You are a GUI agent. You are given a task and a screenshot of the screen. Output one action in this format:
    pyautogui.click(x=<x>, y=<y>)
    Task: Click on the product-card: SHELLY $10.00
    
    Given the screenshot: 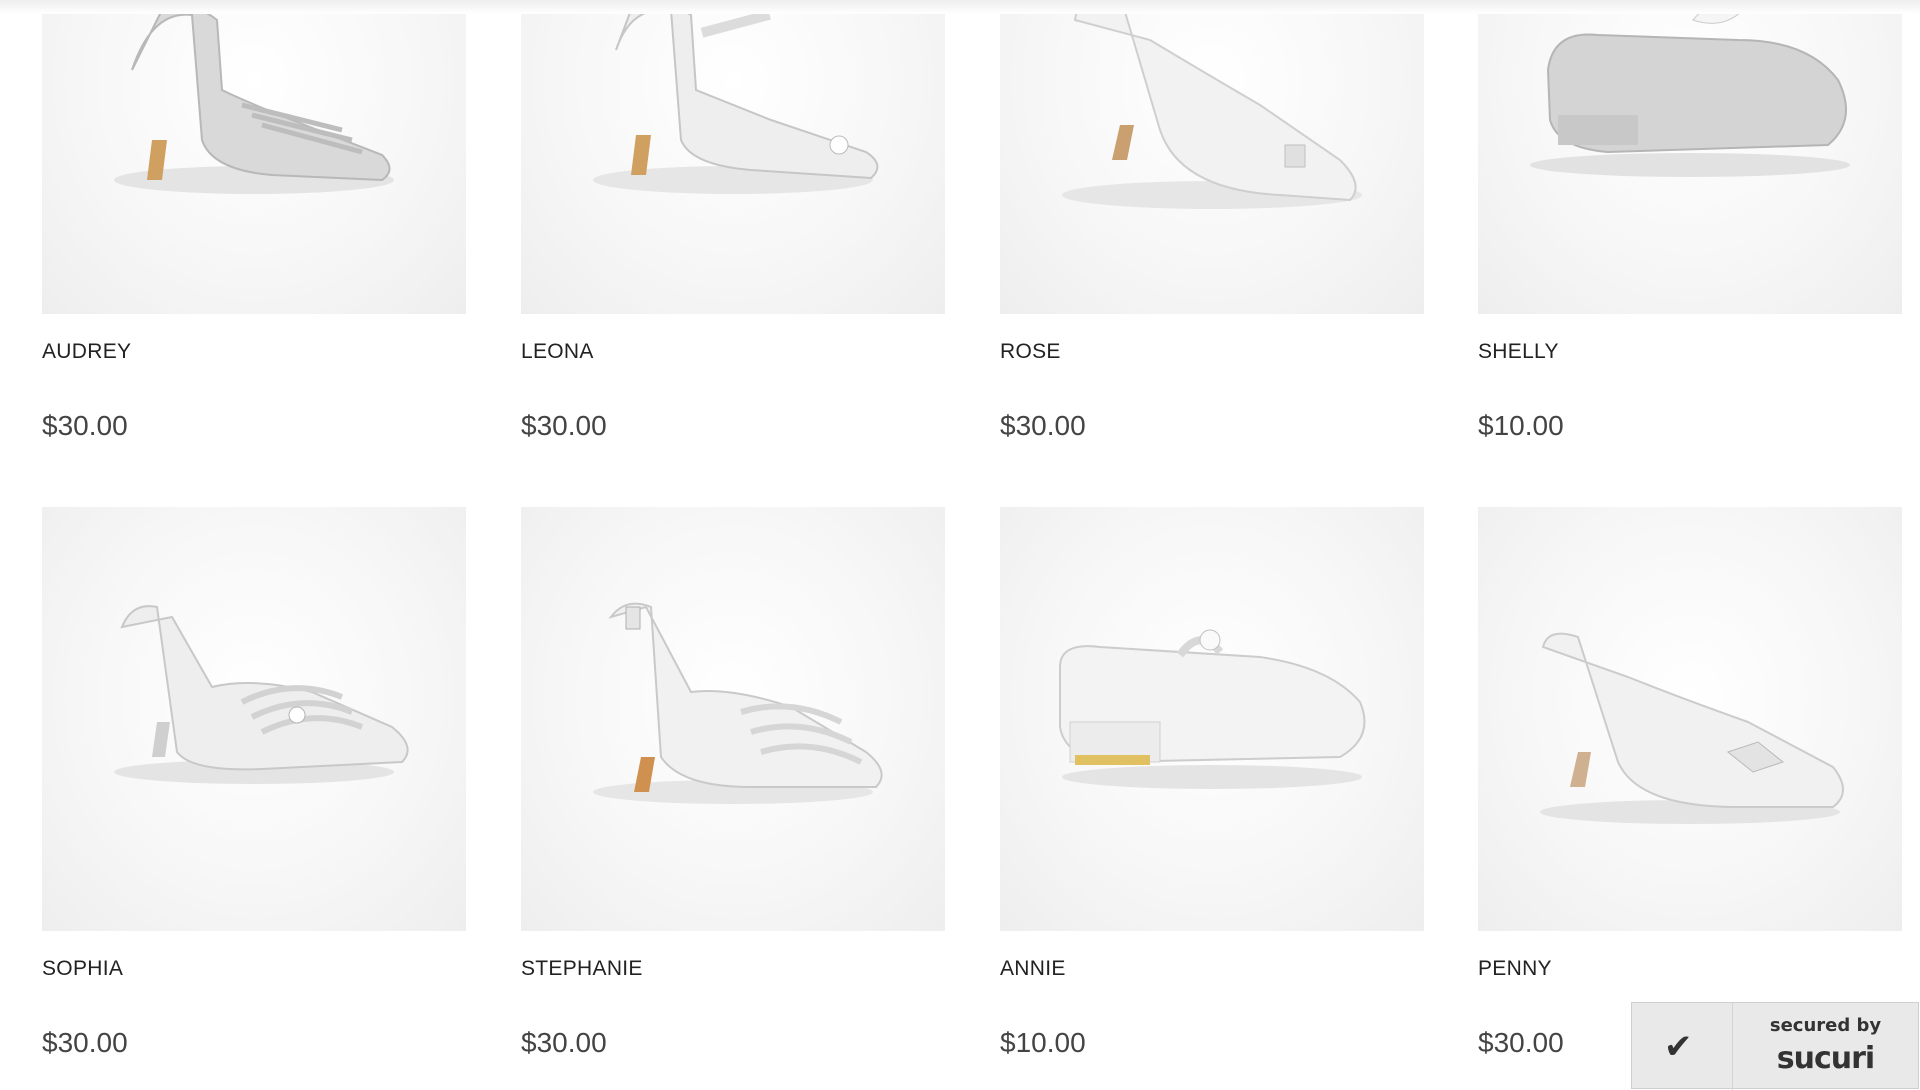 What is the action you would take?
    pyautogui.click(x=1690, y=220)
    